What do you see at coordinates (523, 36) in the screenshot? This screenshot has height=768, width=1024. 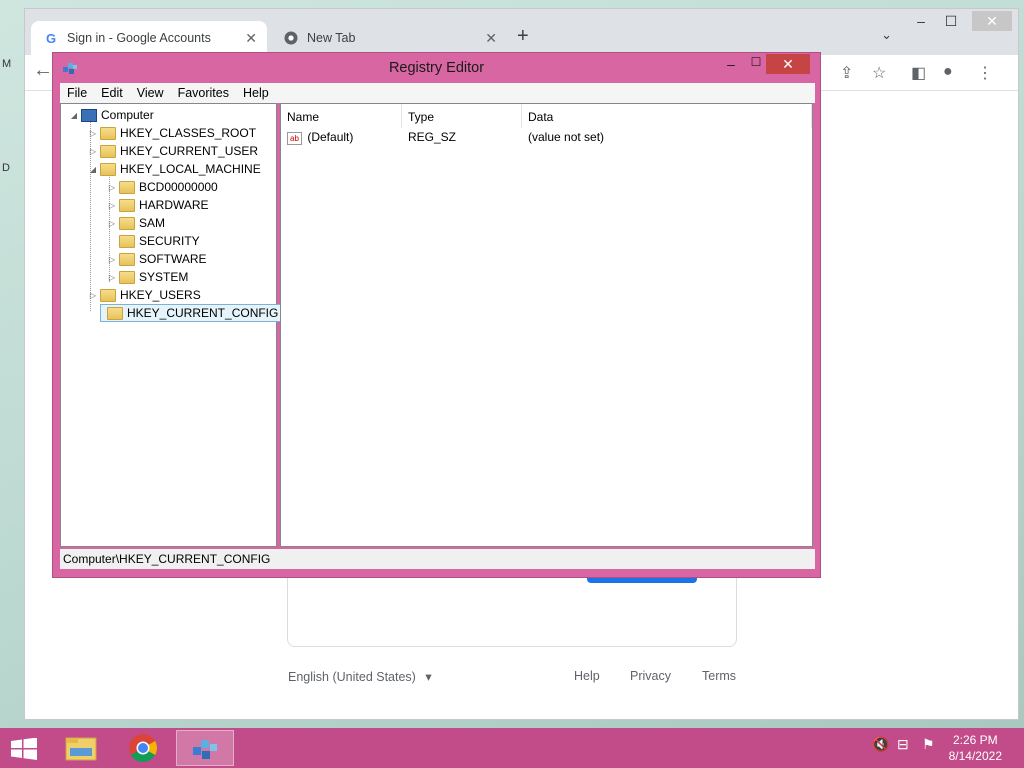 I see `new-tab-button: +` at bounding box center [523, 36].